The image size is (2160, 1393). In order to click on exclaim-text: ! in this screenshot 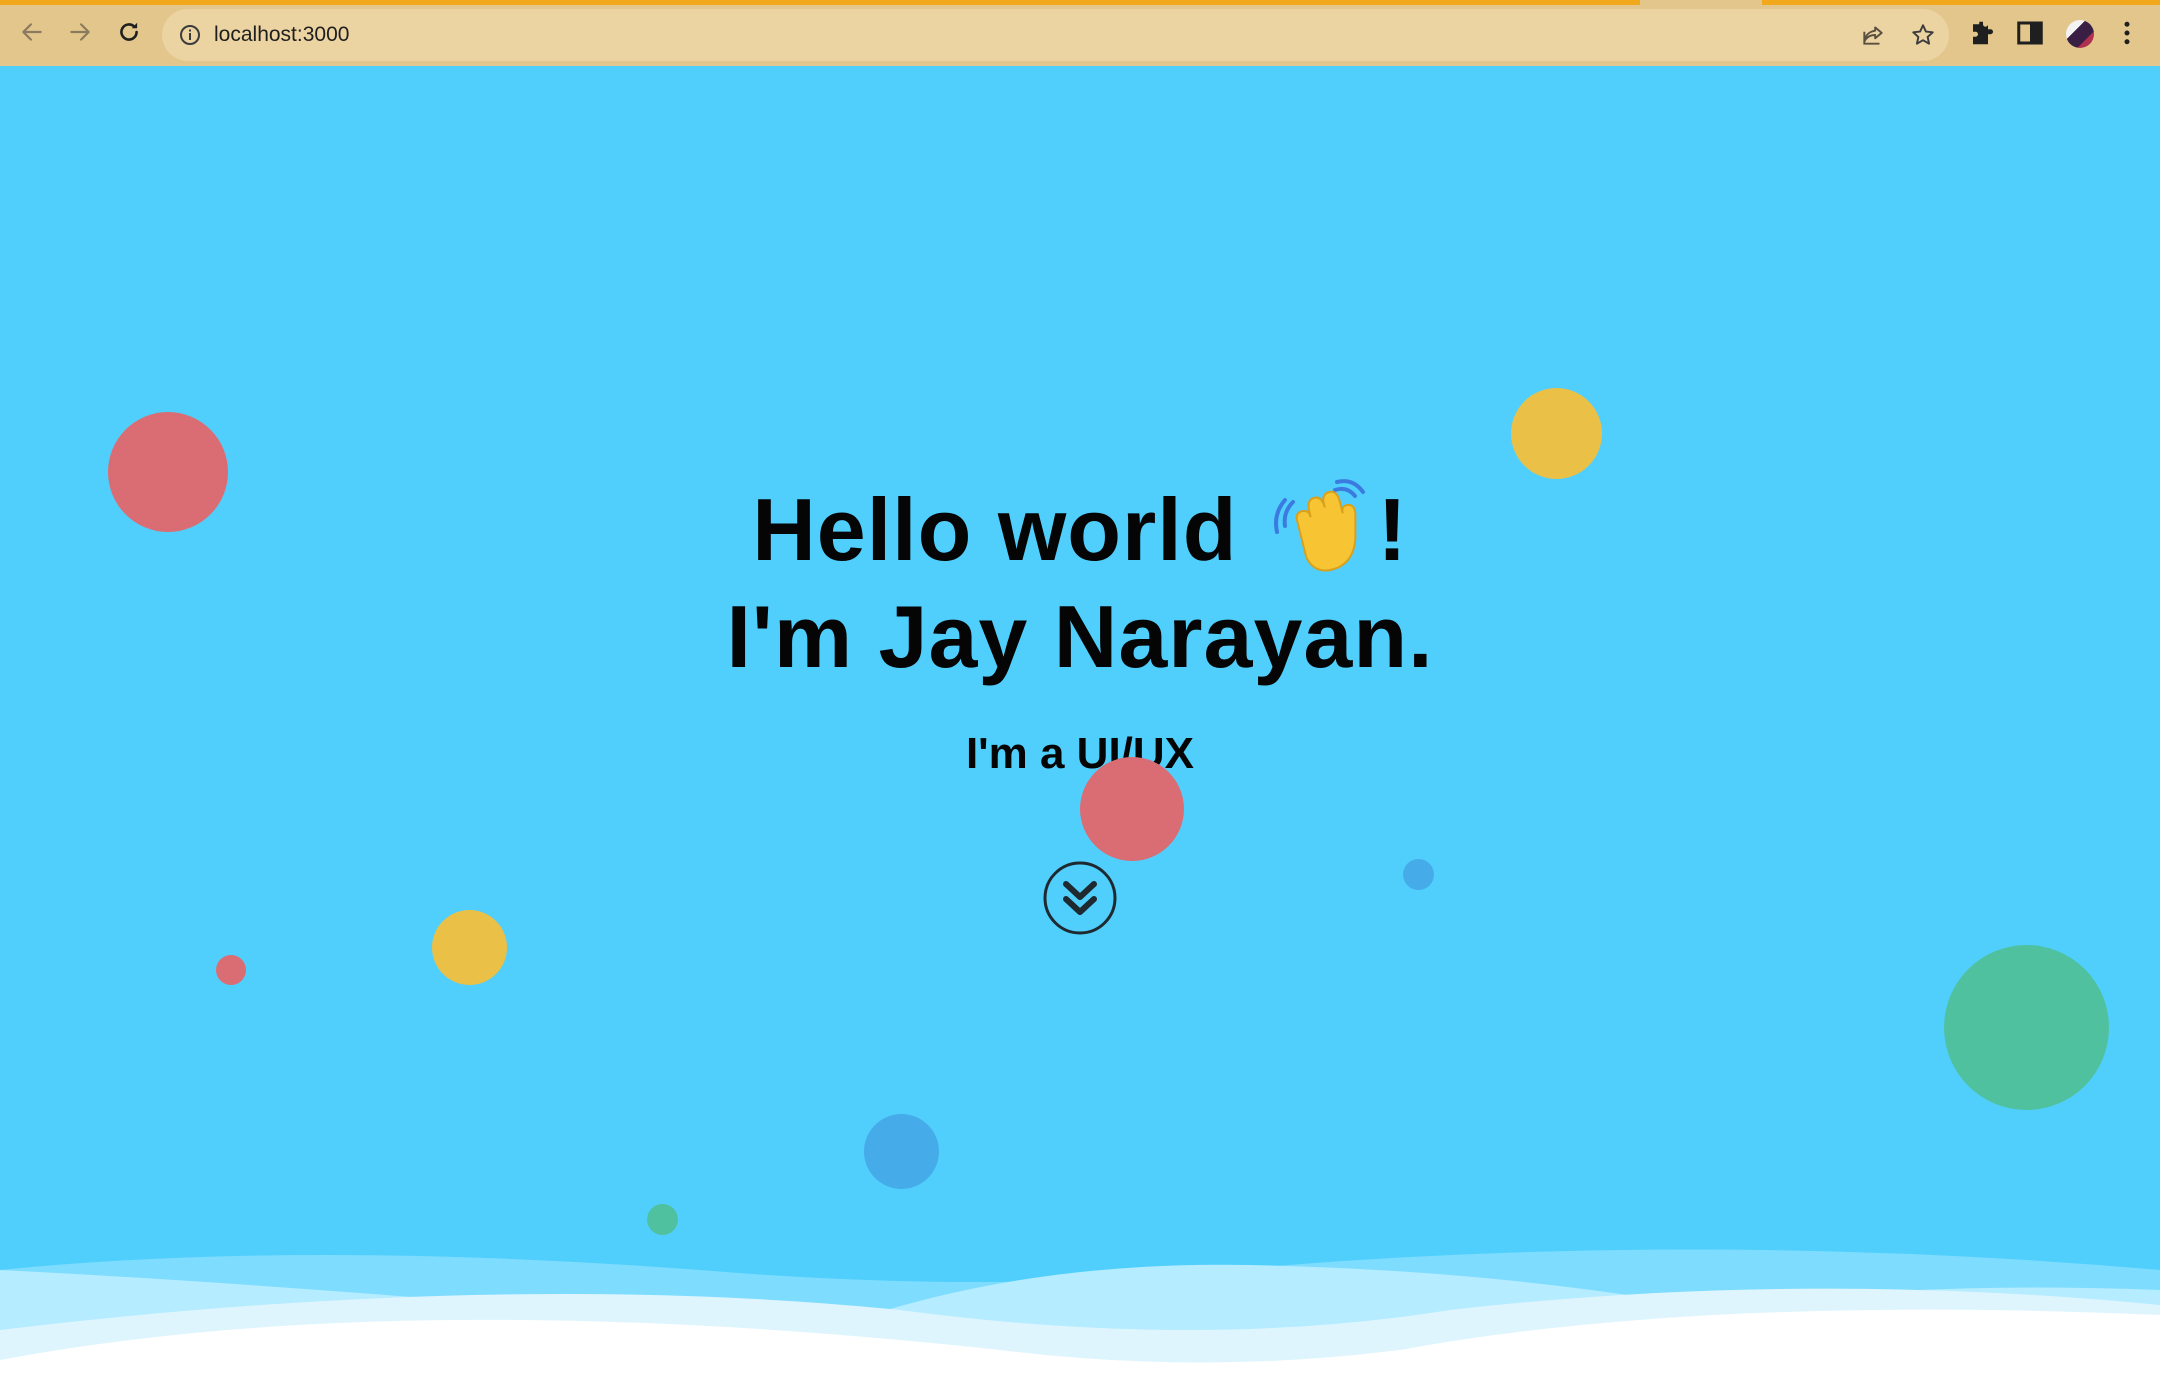, I will do `click(1392, 529)`.